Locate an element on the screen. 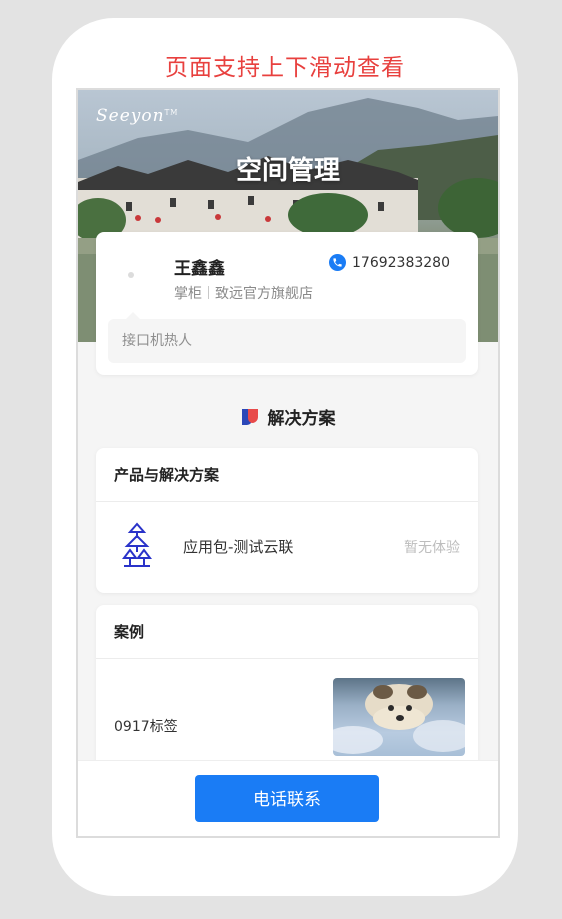 The height and width of the screenshot is (919, 562). role-divider is located at coordinates (208, 292).